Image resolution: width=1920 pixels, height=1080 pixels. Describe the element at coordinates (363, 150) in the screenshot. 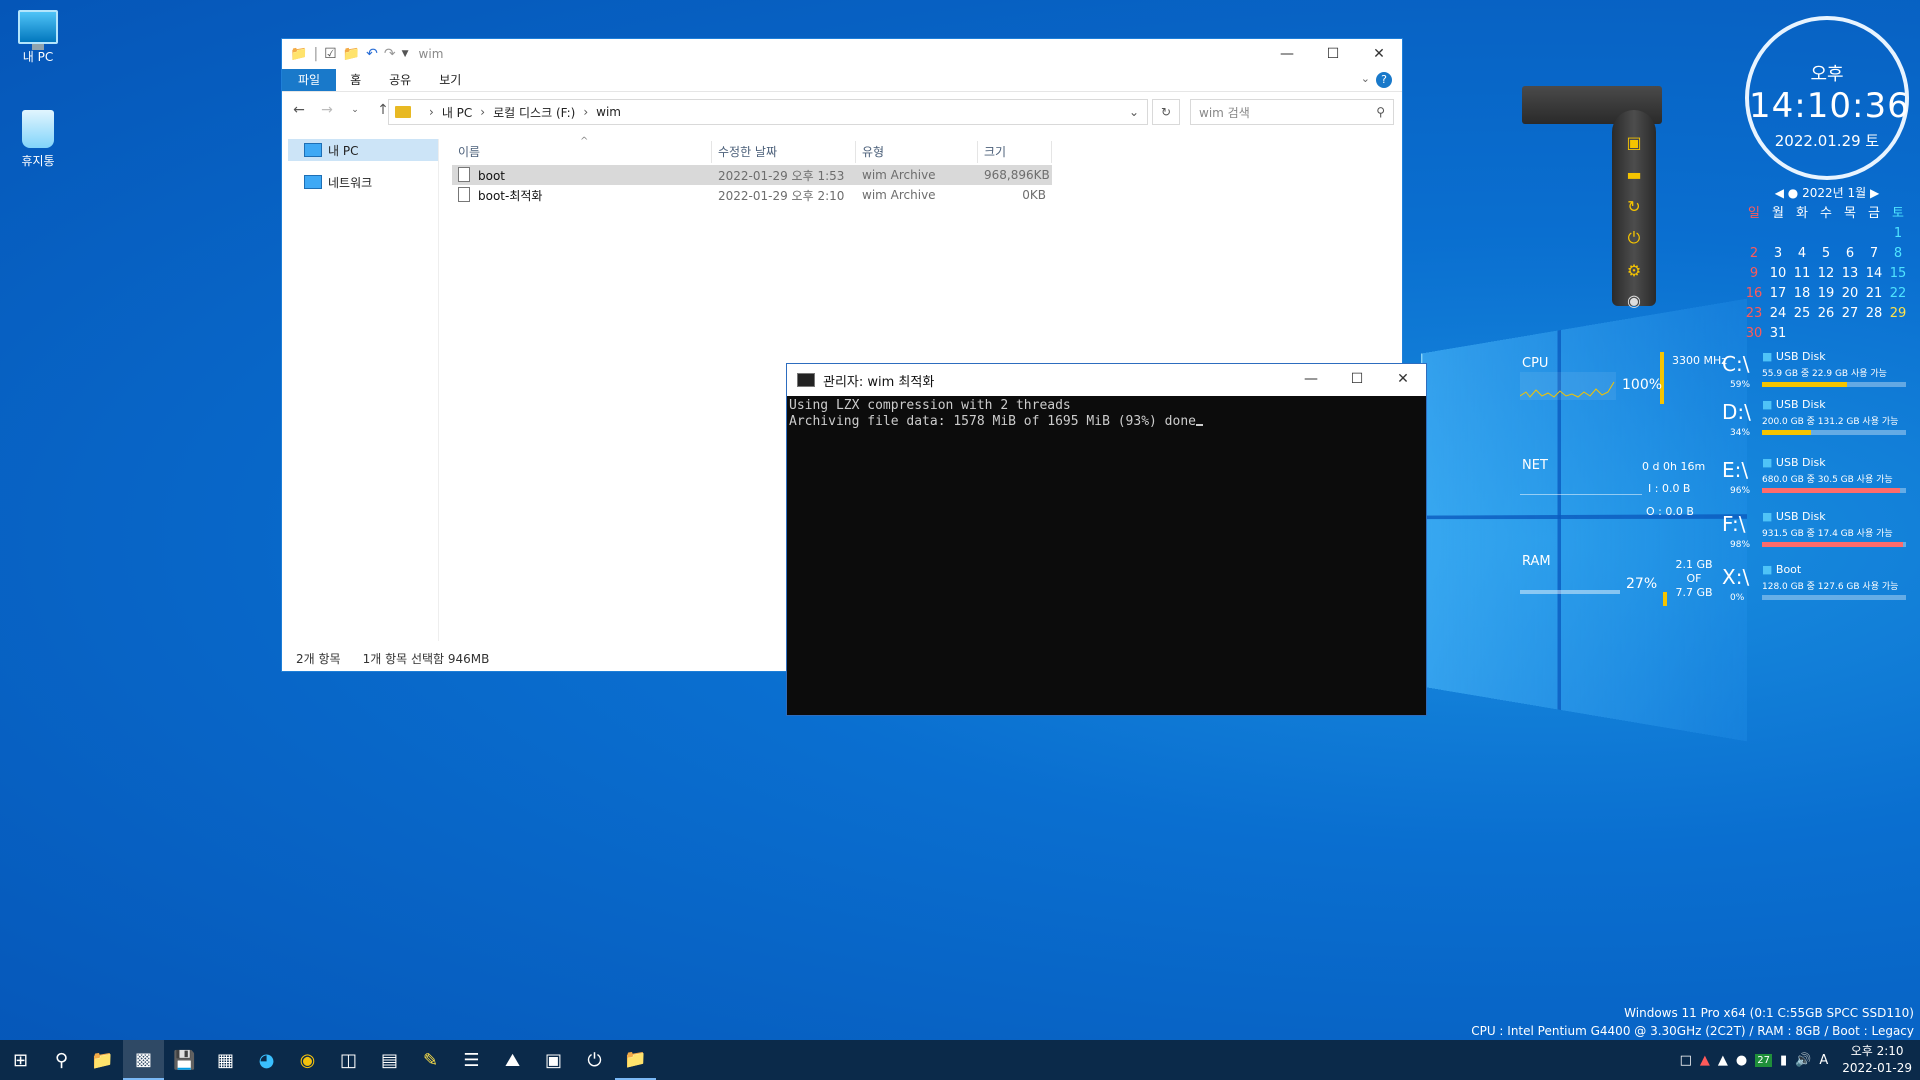

I see `nav-item-my-pc: 내 PC` at that location.